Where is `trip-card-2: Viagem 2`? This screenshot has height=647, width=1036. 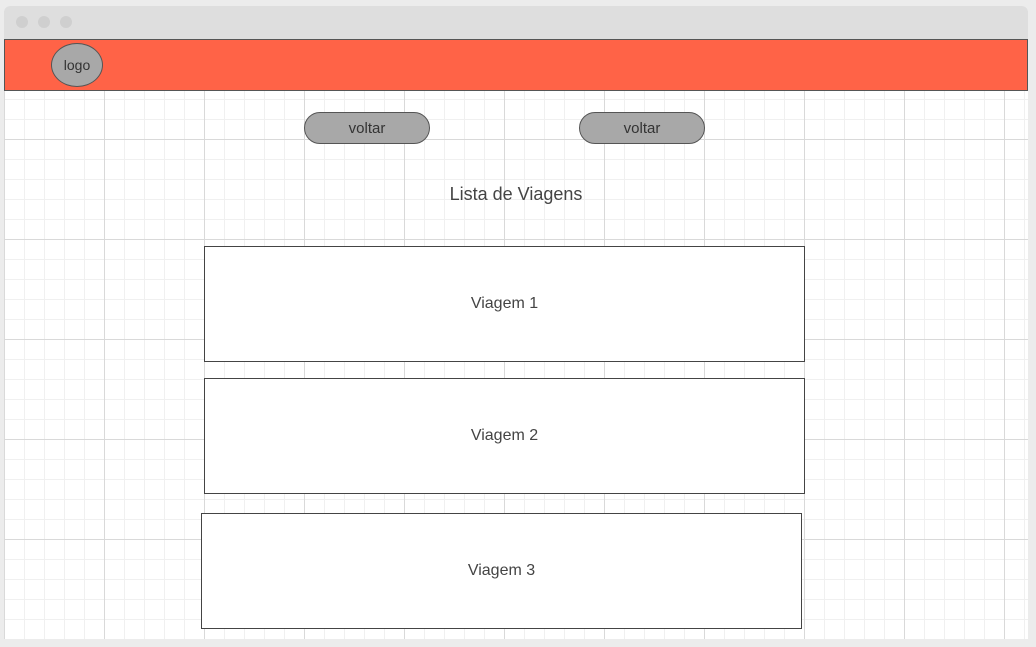
trip-card-2: Viagem 2 is located at coordinates (504, 436).